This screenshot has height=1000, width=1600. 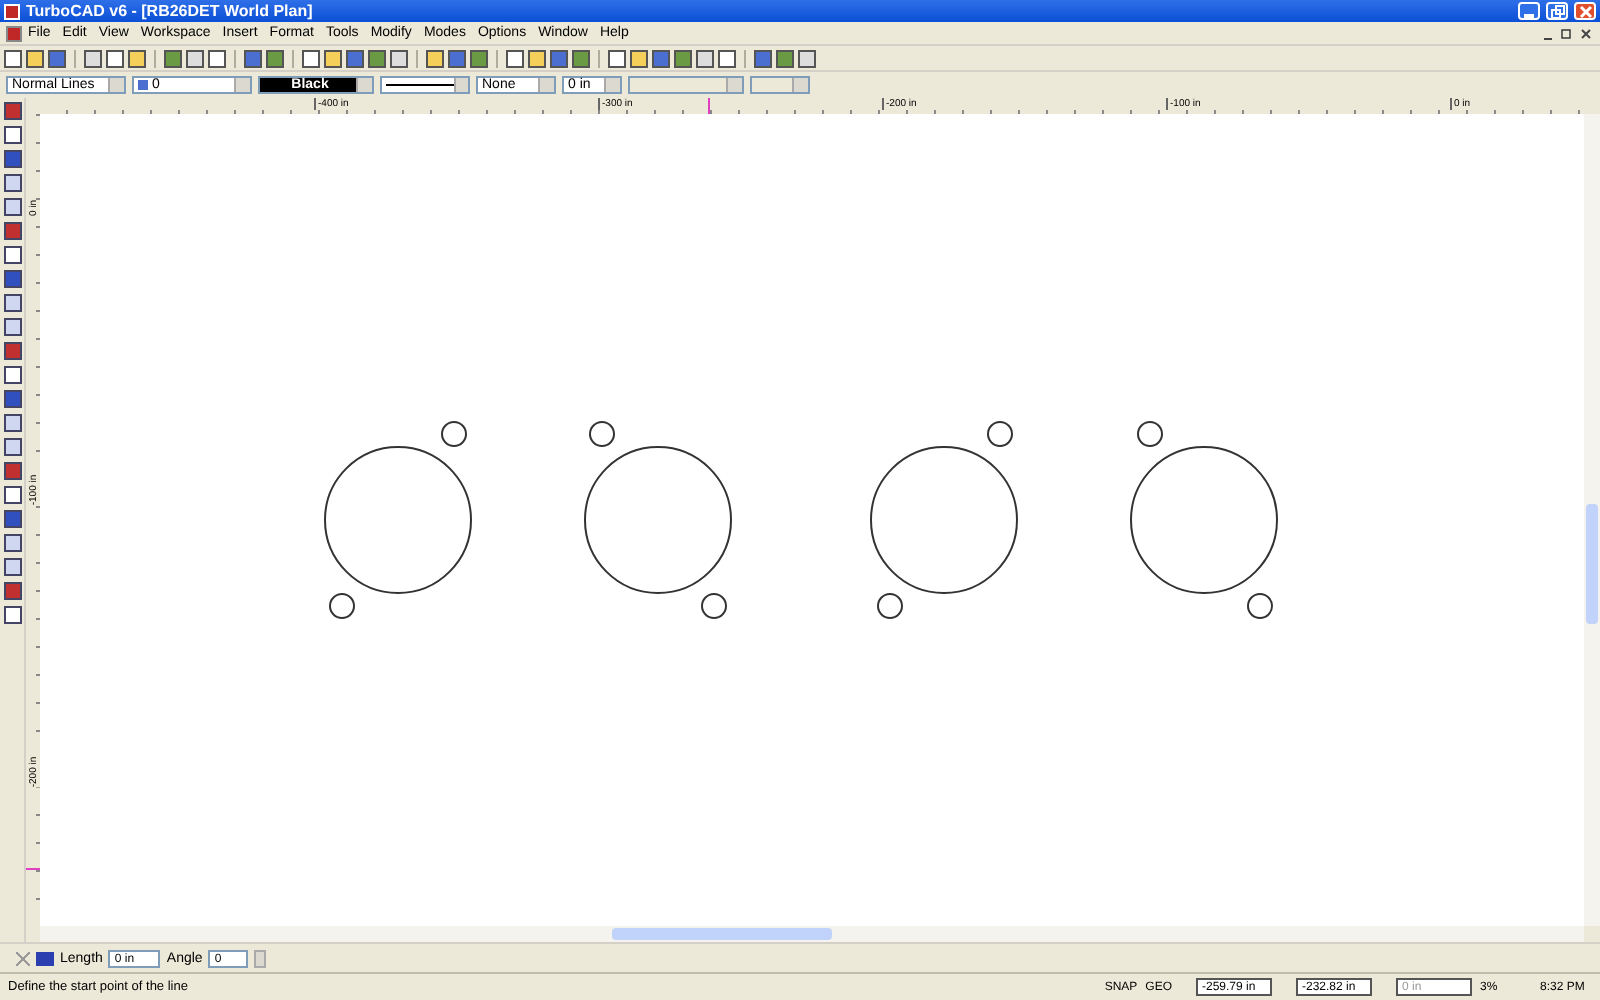 I want to click on document-icon, so click(x=14, y=33).